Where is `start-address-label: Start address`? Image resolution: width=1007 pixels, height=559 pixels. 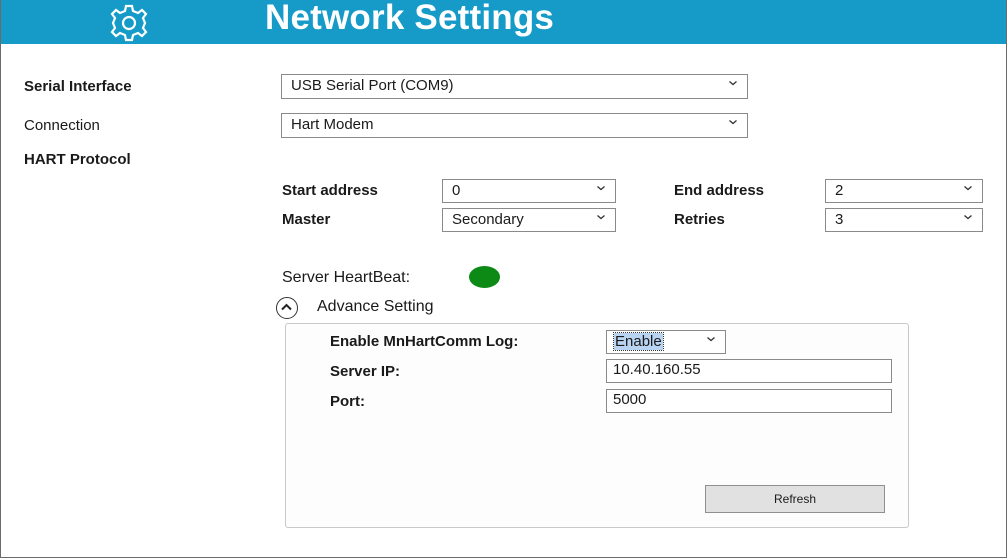 start-address-label: Start address is located at coordinates (330, 190).